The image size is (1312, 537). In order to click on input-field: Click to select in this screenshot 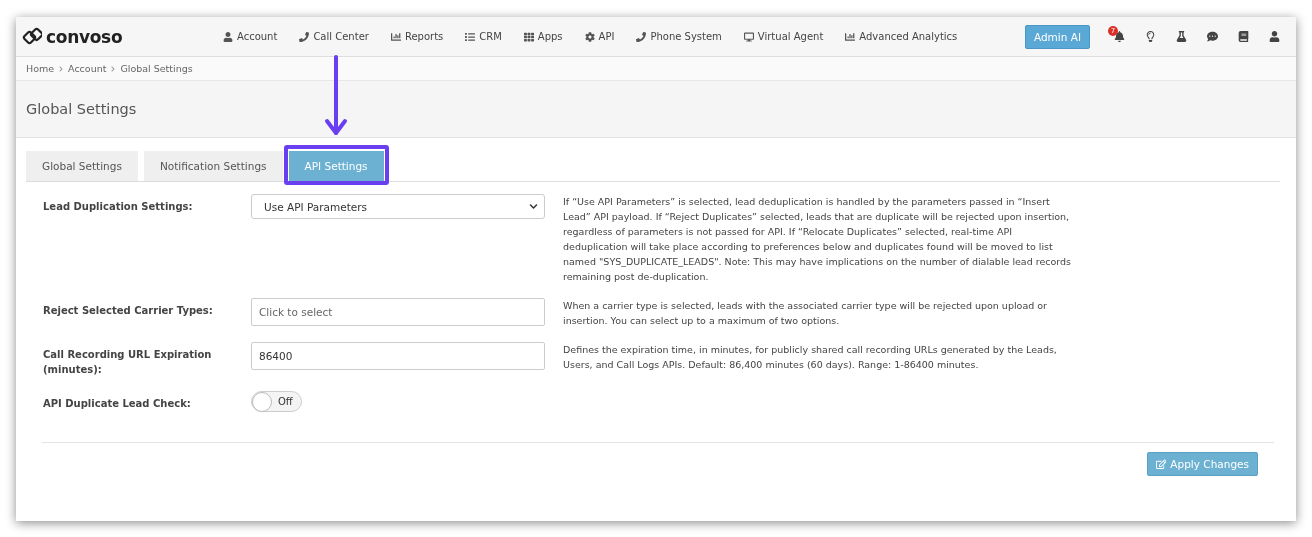, I will do `click(398, 312)`.